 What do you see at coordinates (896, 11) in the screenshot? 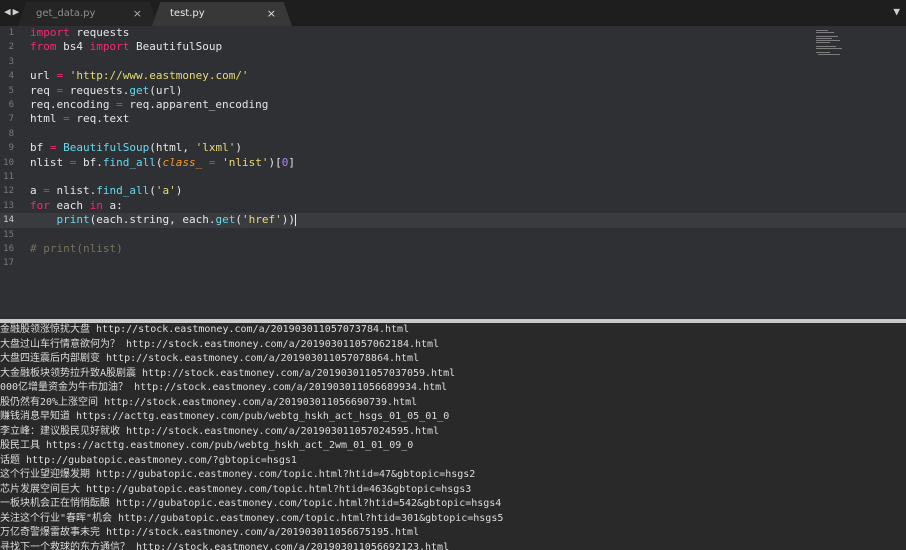
I see `tab-menu-chevron-down-icon: ▼` at bounding box center [896, 11].